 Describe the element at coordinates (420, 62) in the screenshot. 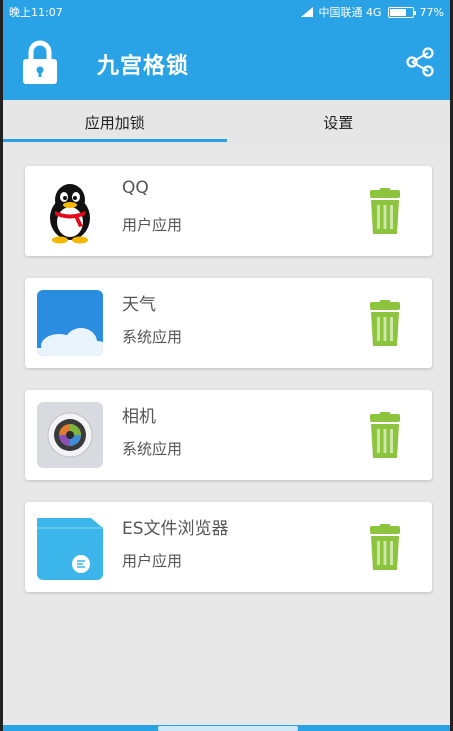

I see `share-icon` at that location.